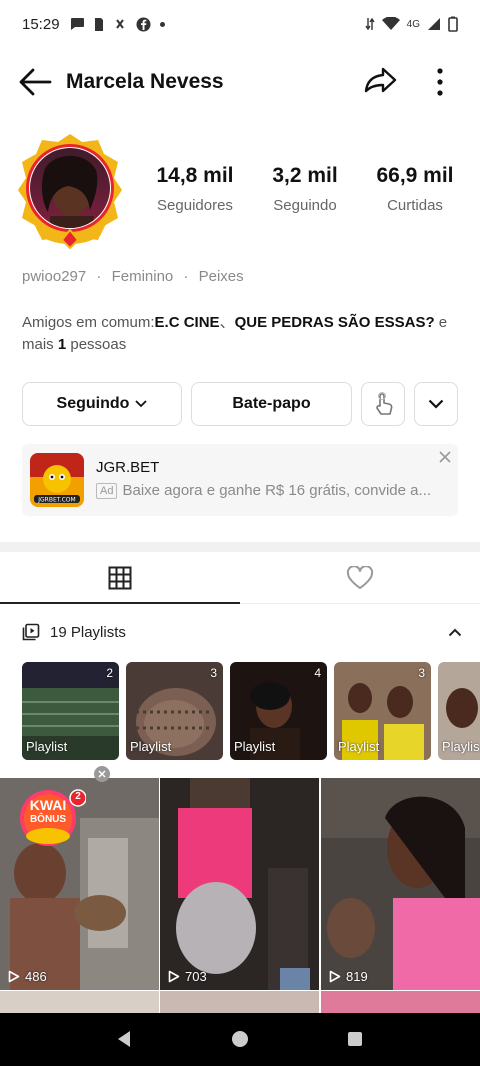  Describe the element at coordinates (400, 884) in the screenshot. I see `video-thumbnail: 819` at that location.